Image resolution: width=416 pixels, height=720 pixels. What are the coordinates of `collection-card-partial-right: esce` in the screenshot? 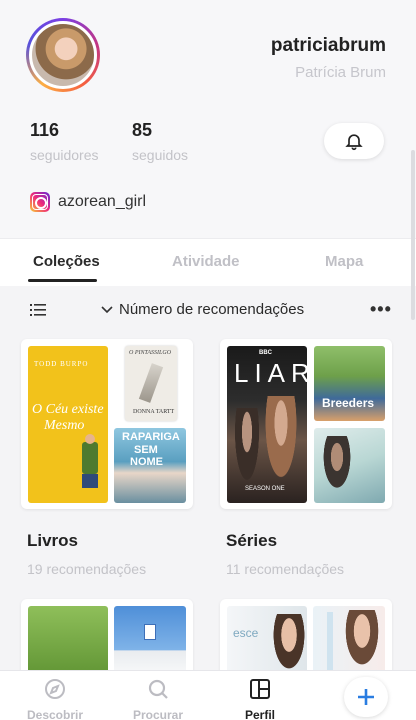 It's located at (306, 634).